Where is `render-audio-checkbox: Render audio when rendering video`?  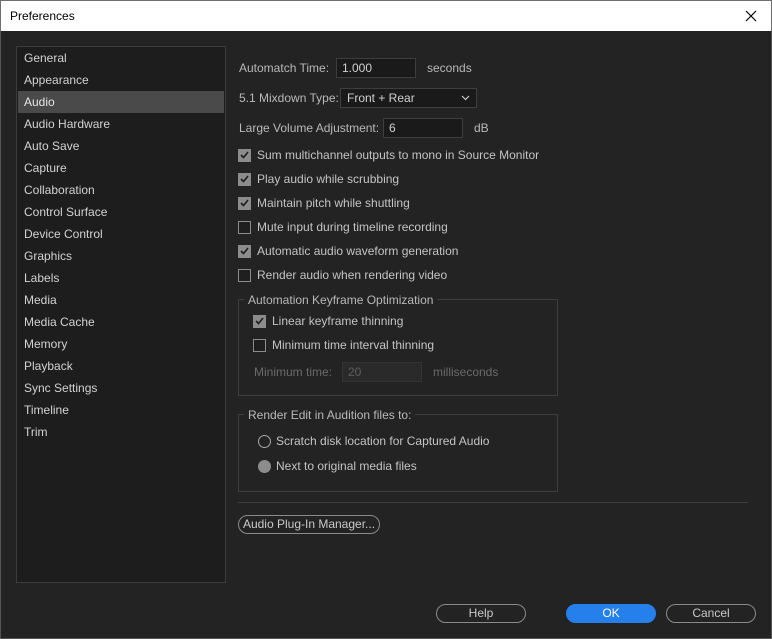
render-audio-checkbox: Render audio when rendering video is located at coordinates (342, 275).